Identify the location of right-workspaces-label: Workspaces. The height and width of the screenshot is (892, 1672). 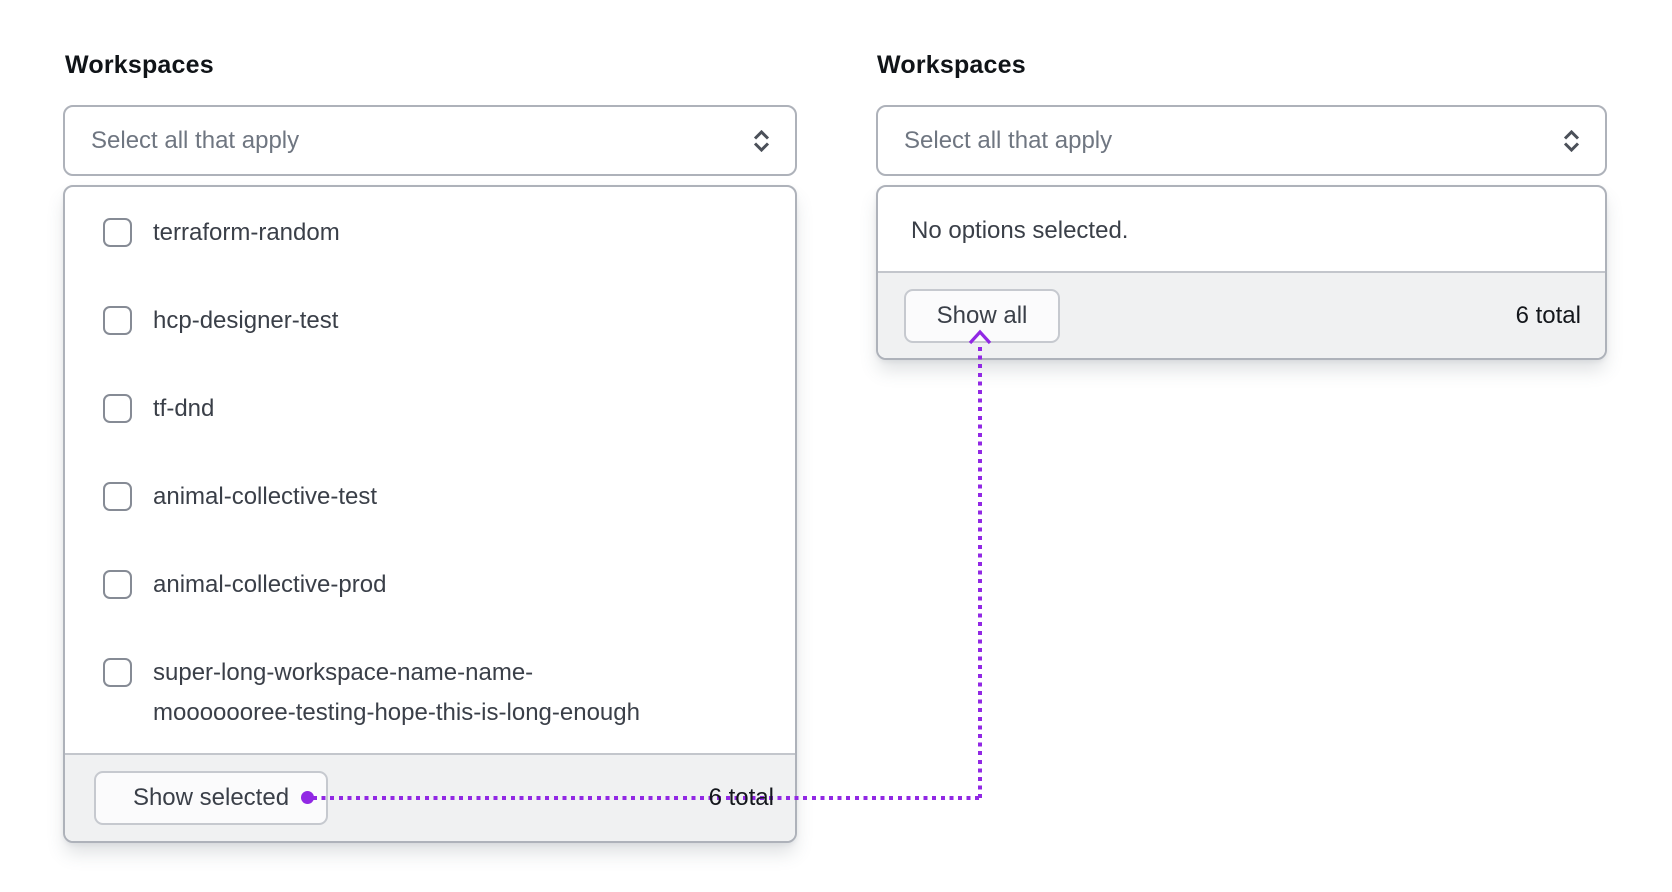
(951, 65).